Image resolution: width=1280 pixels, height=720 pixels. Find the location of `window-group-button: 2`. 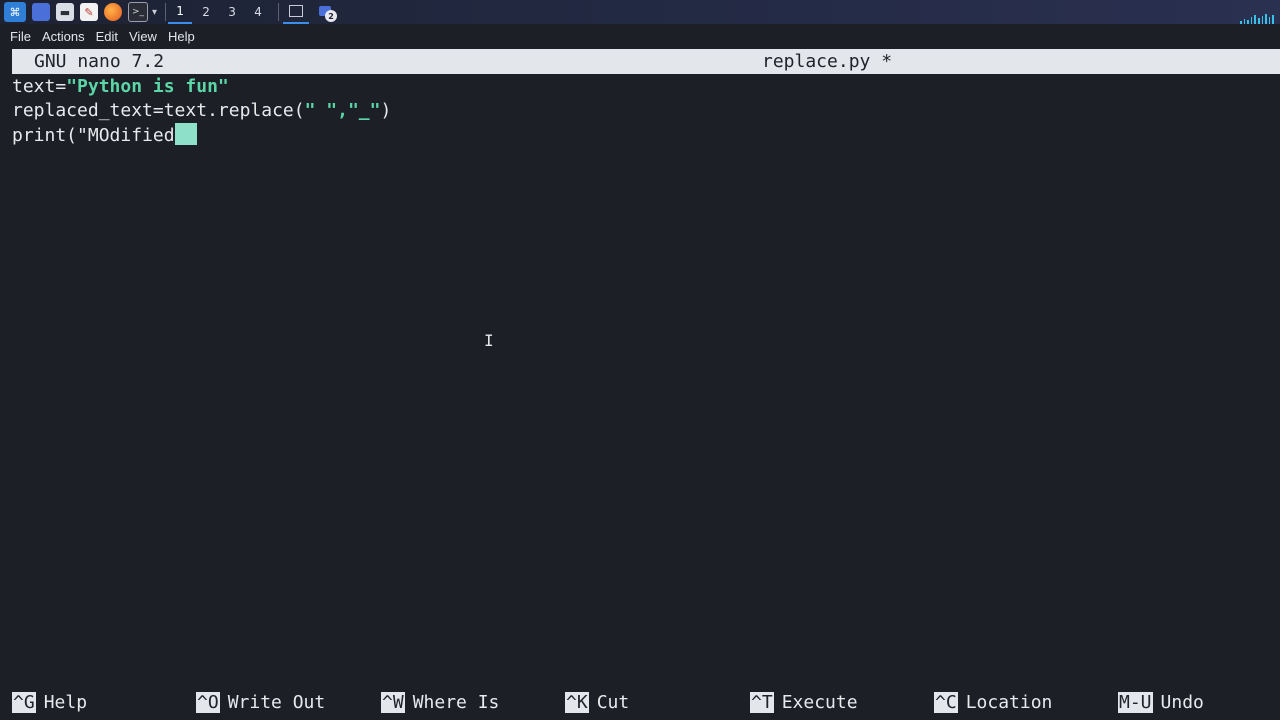

window-group-button: 2 is located at coordinates (328, 12).